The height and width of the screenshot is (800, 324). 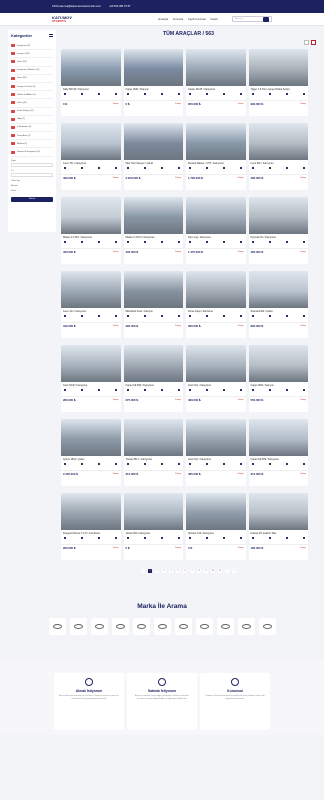 What do you see at coordinates (214, 19) in the screenshot?
I see `nav-item: İletişim` at bounding box center [214, 19].